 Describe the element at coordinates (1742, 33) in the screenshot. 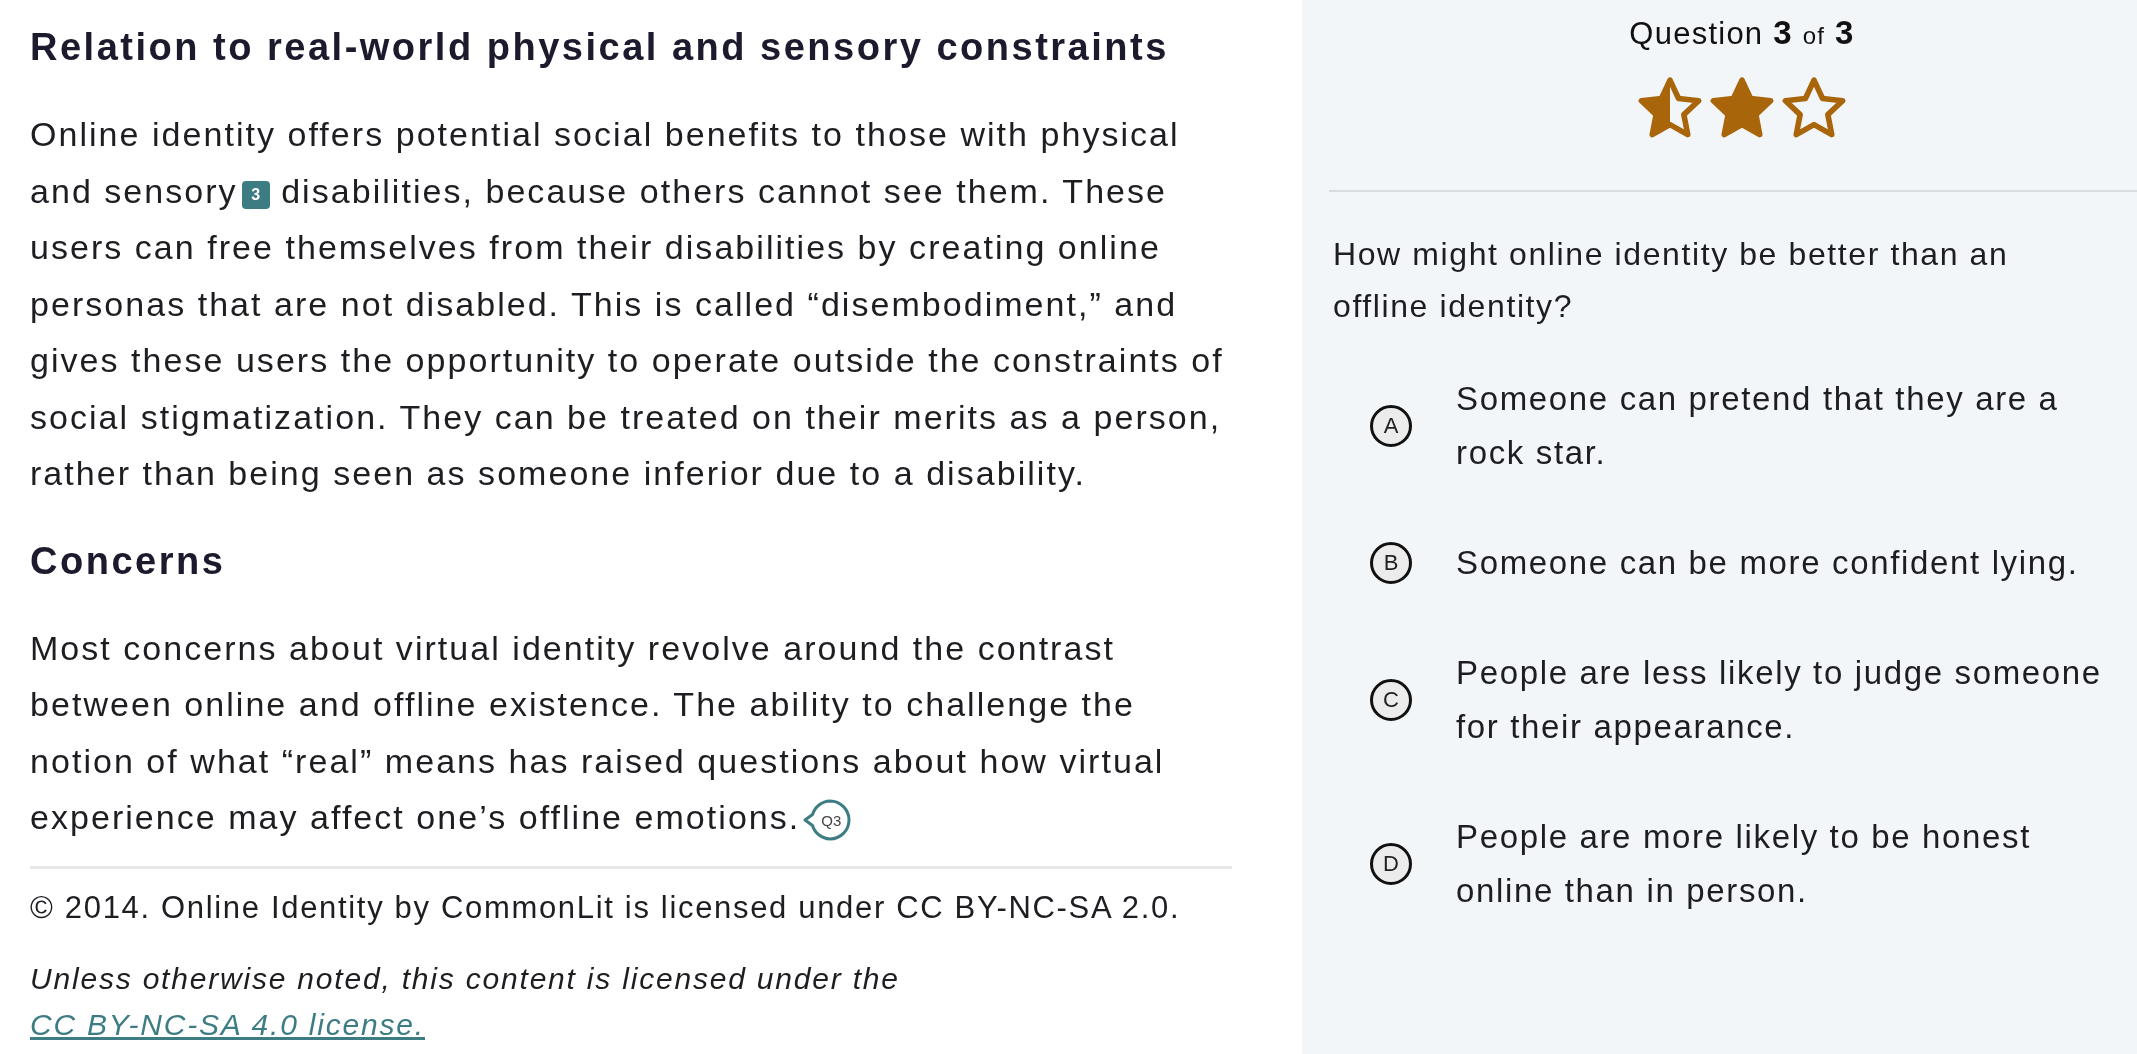

I see `question-counter: Question 3 of 3` at that location.